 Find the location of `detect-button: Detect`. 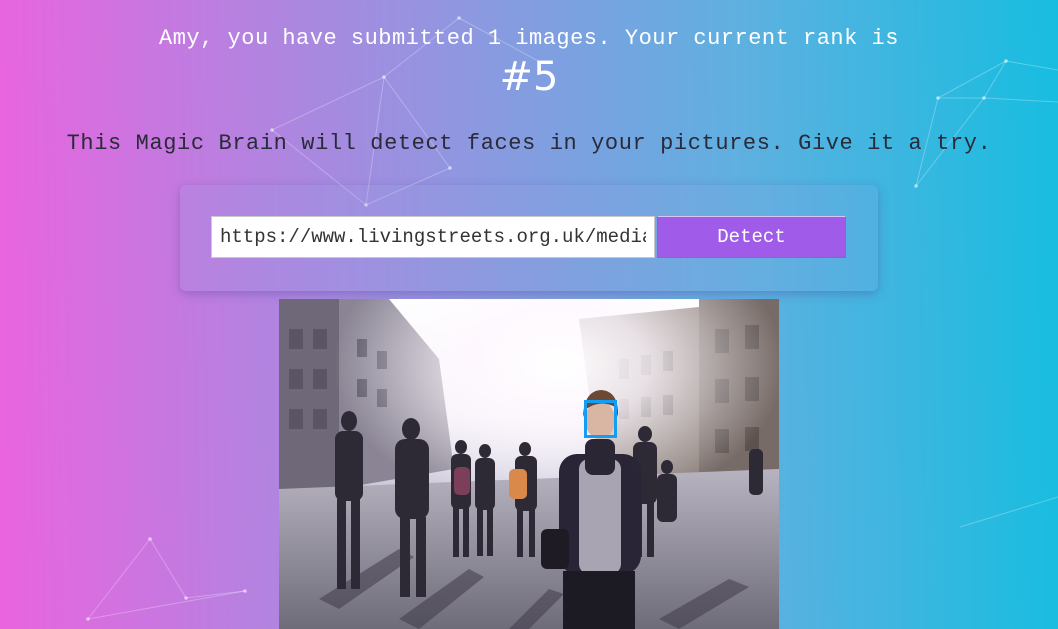

detect-button: Detect is located at coordinates (751, 237).